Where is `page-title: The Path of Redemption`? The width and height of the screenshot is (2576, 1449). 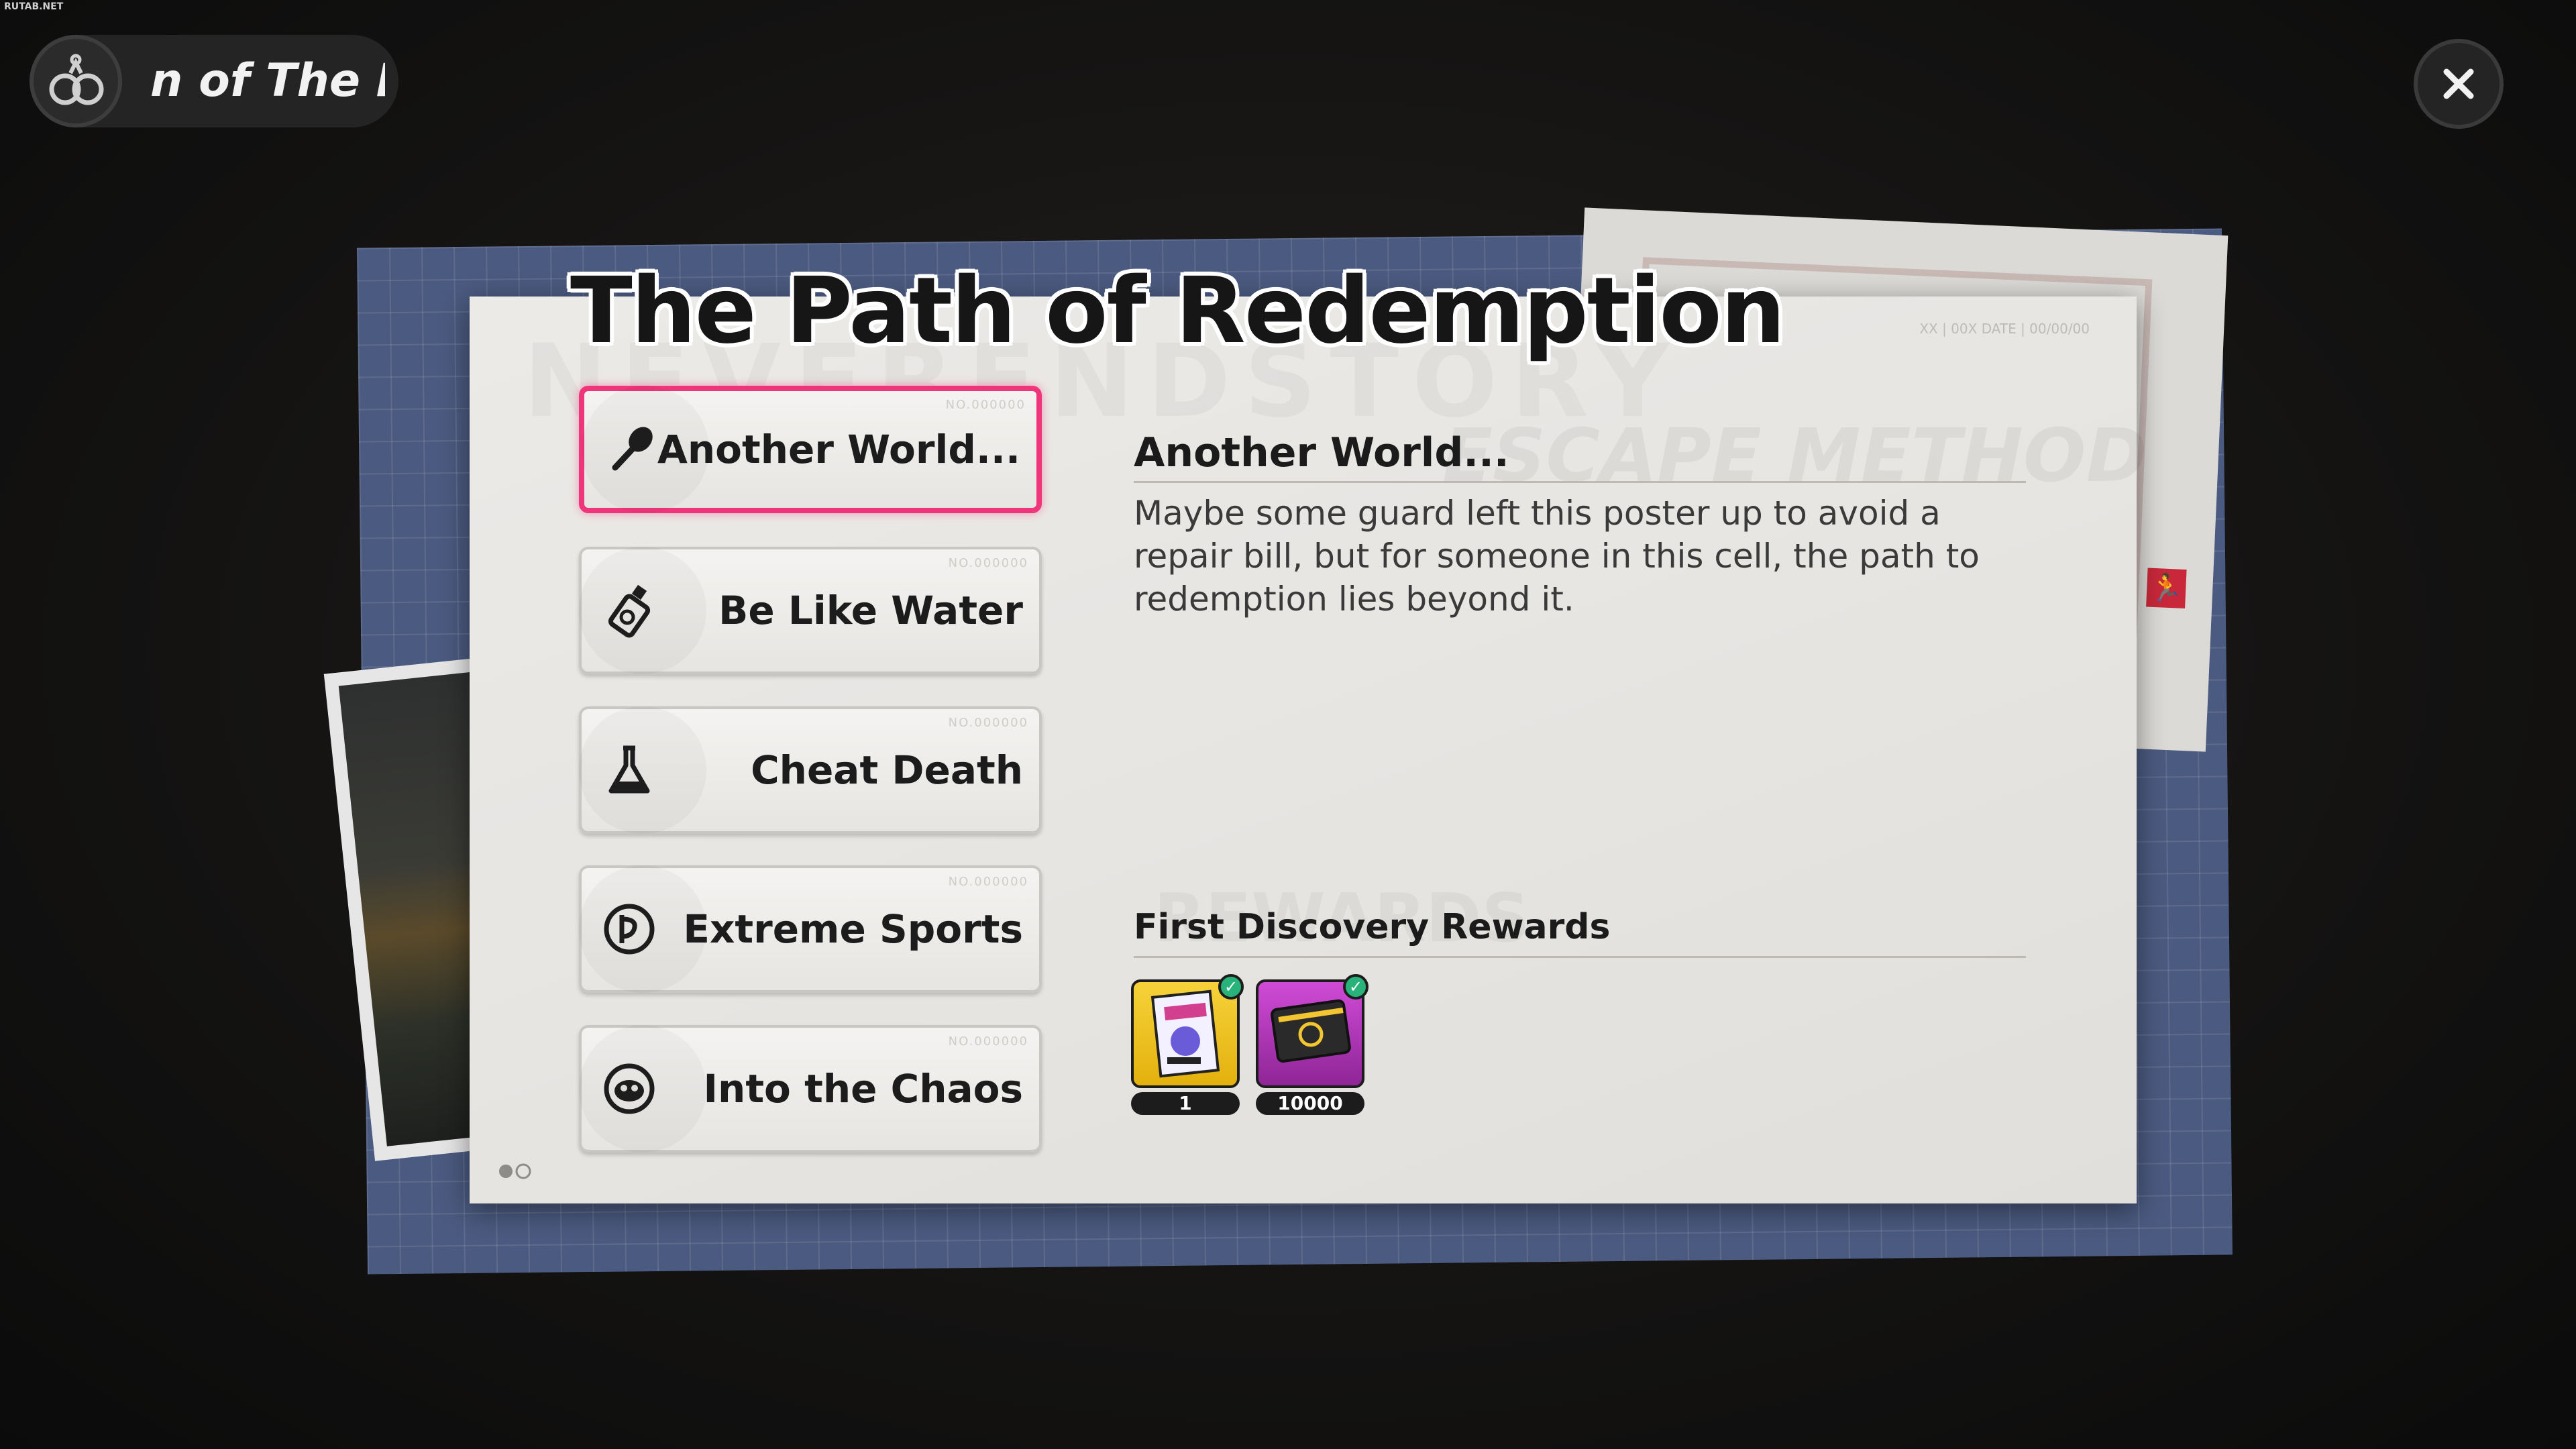 page-title: The Path of Redemption is located at coordinates (1178, 311).